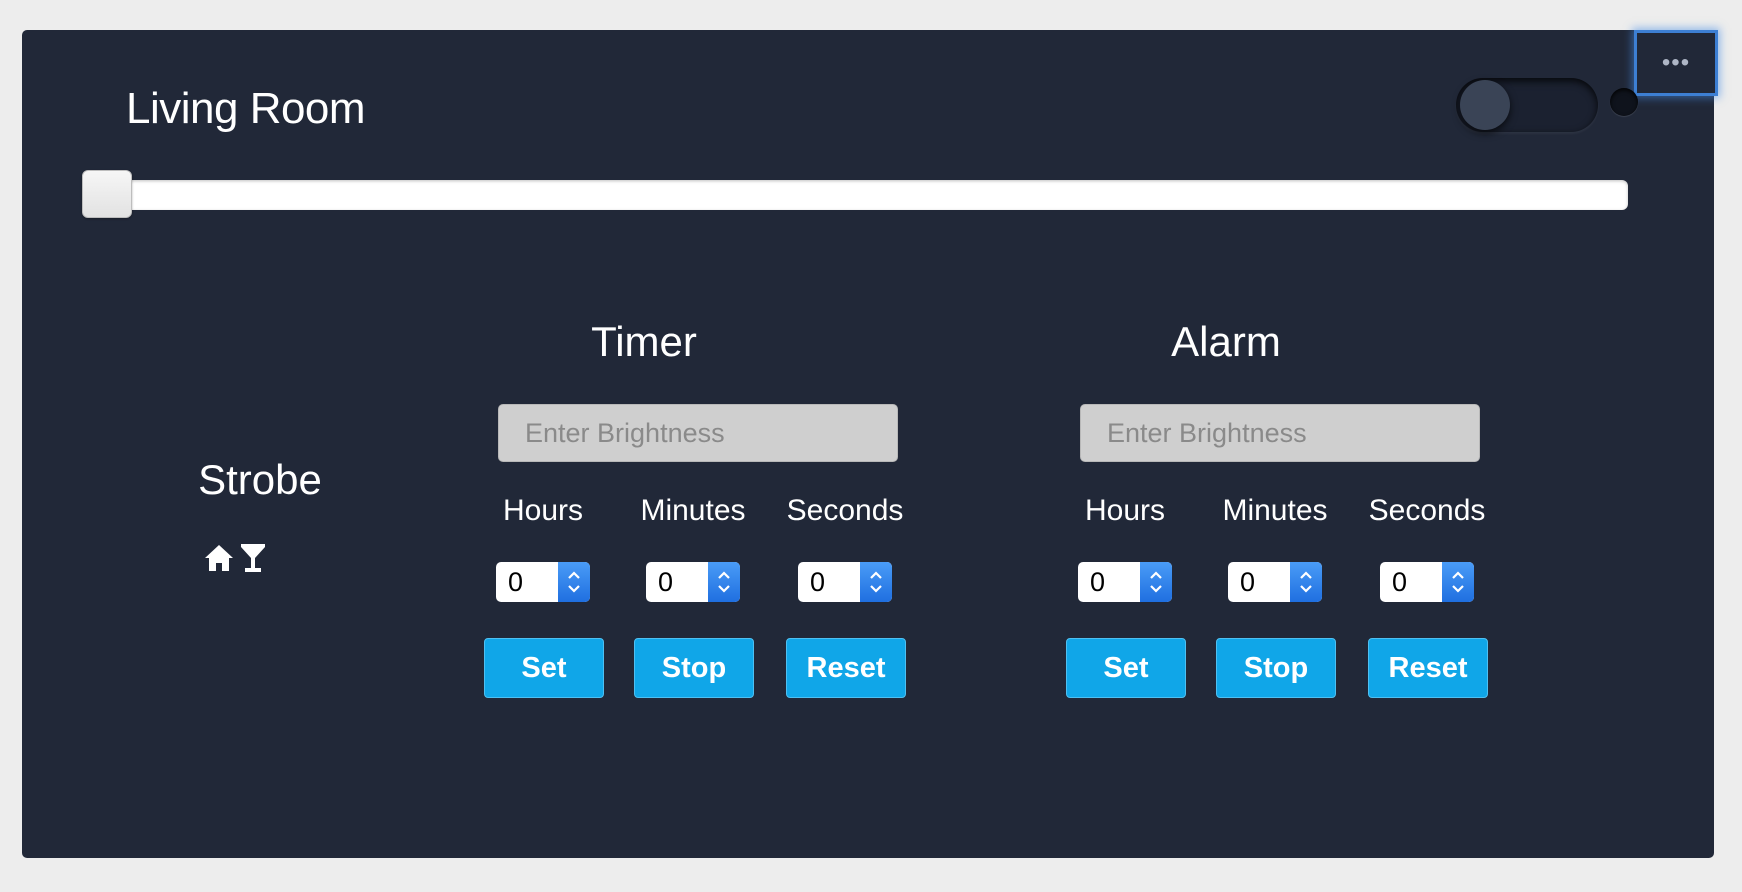  I want to click on timer-hours-stepper: 0, so click(543, 582).